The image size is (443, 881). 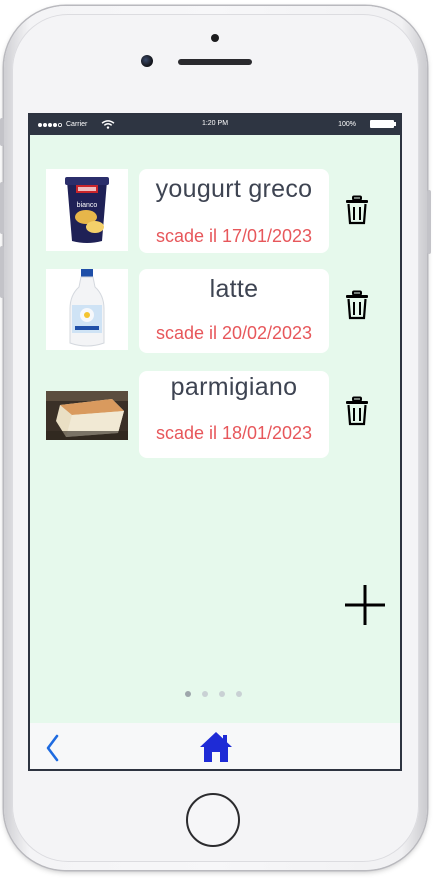 What do you see at coordinates (215, 125) in the screenshot?
I see `status-bar: Carrier 1:20 PM 100%` at bounding box center [215, 125].